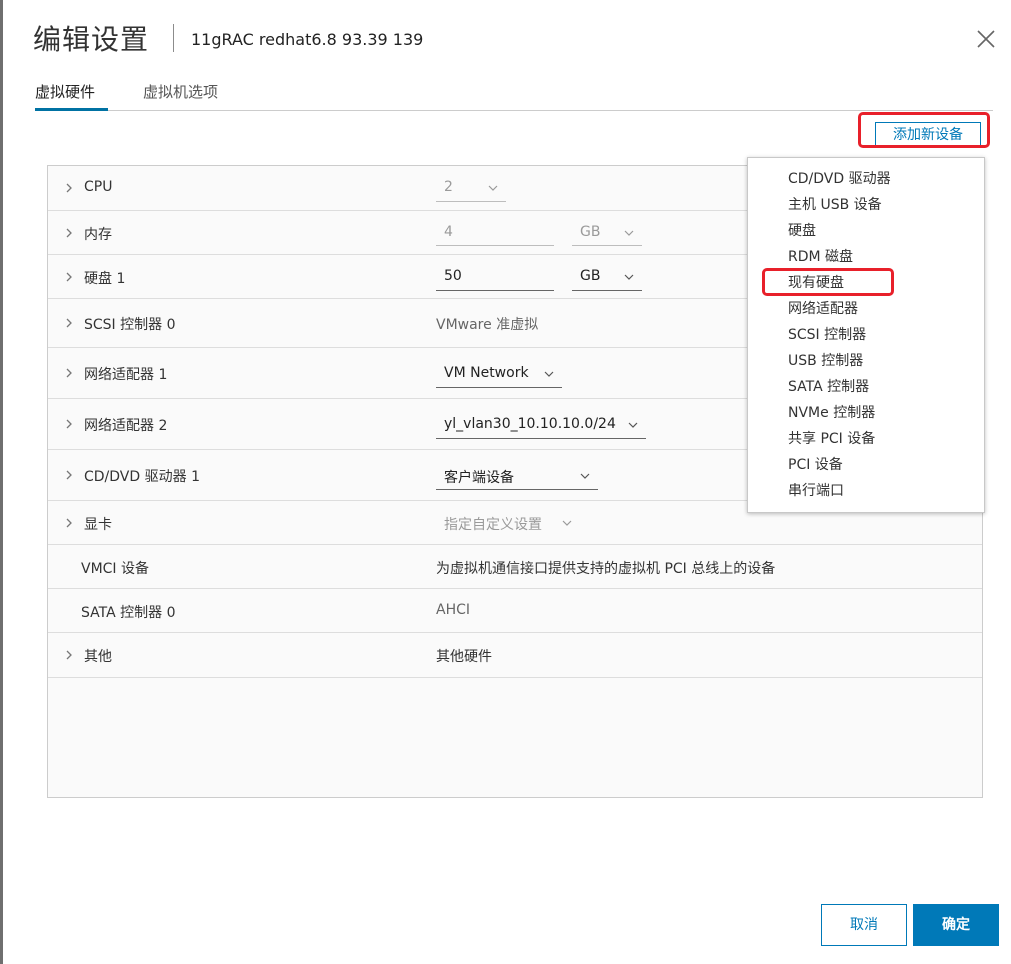 Image resolution: width=1011 pixels, height=964 pixels. I want to click on add-new-device-button: 添加新设备, so click(928, 135).